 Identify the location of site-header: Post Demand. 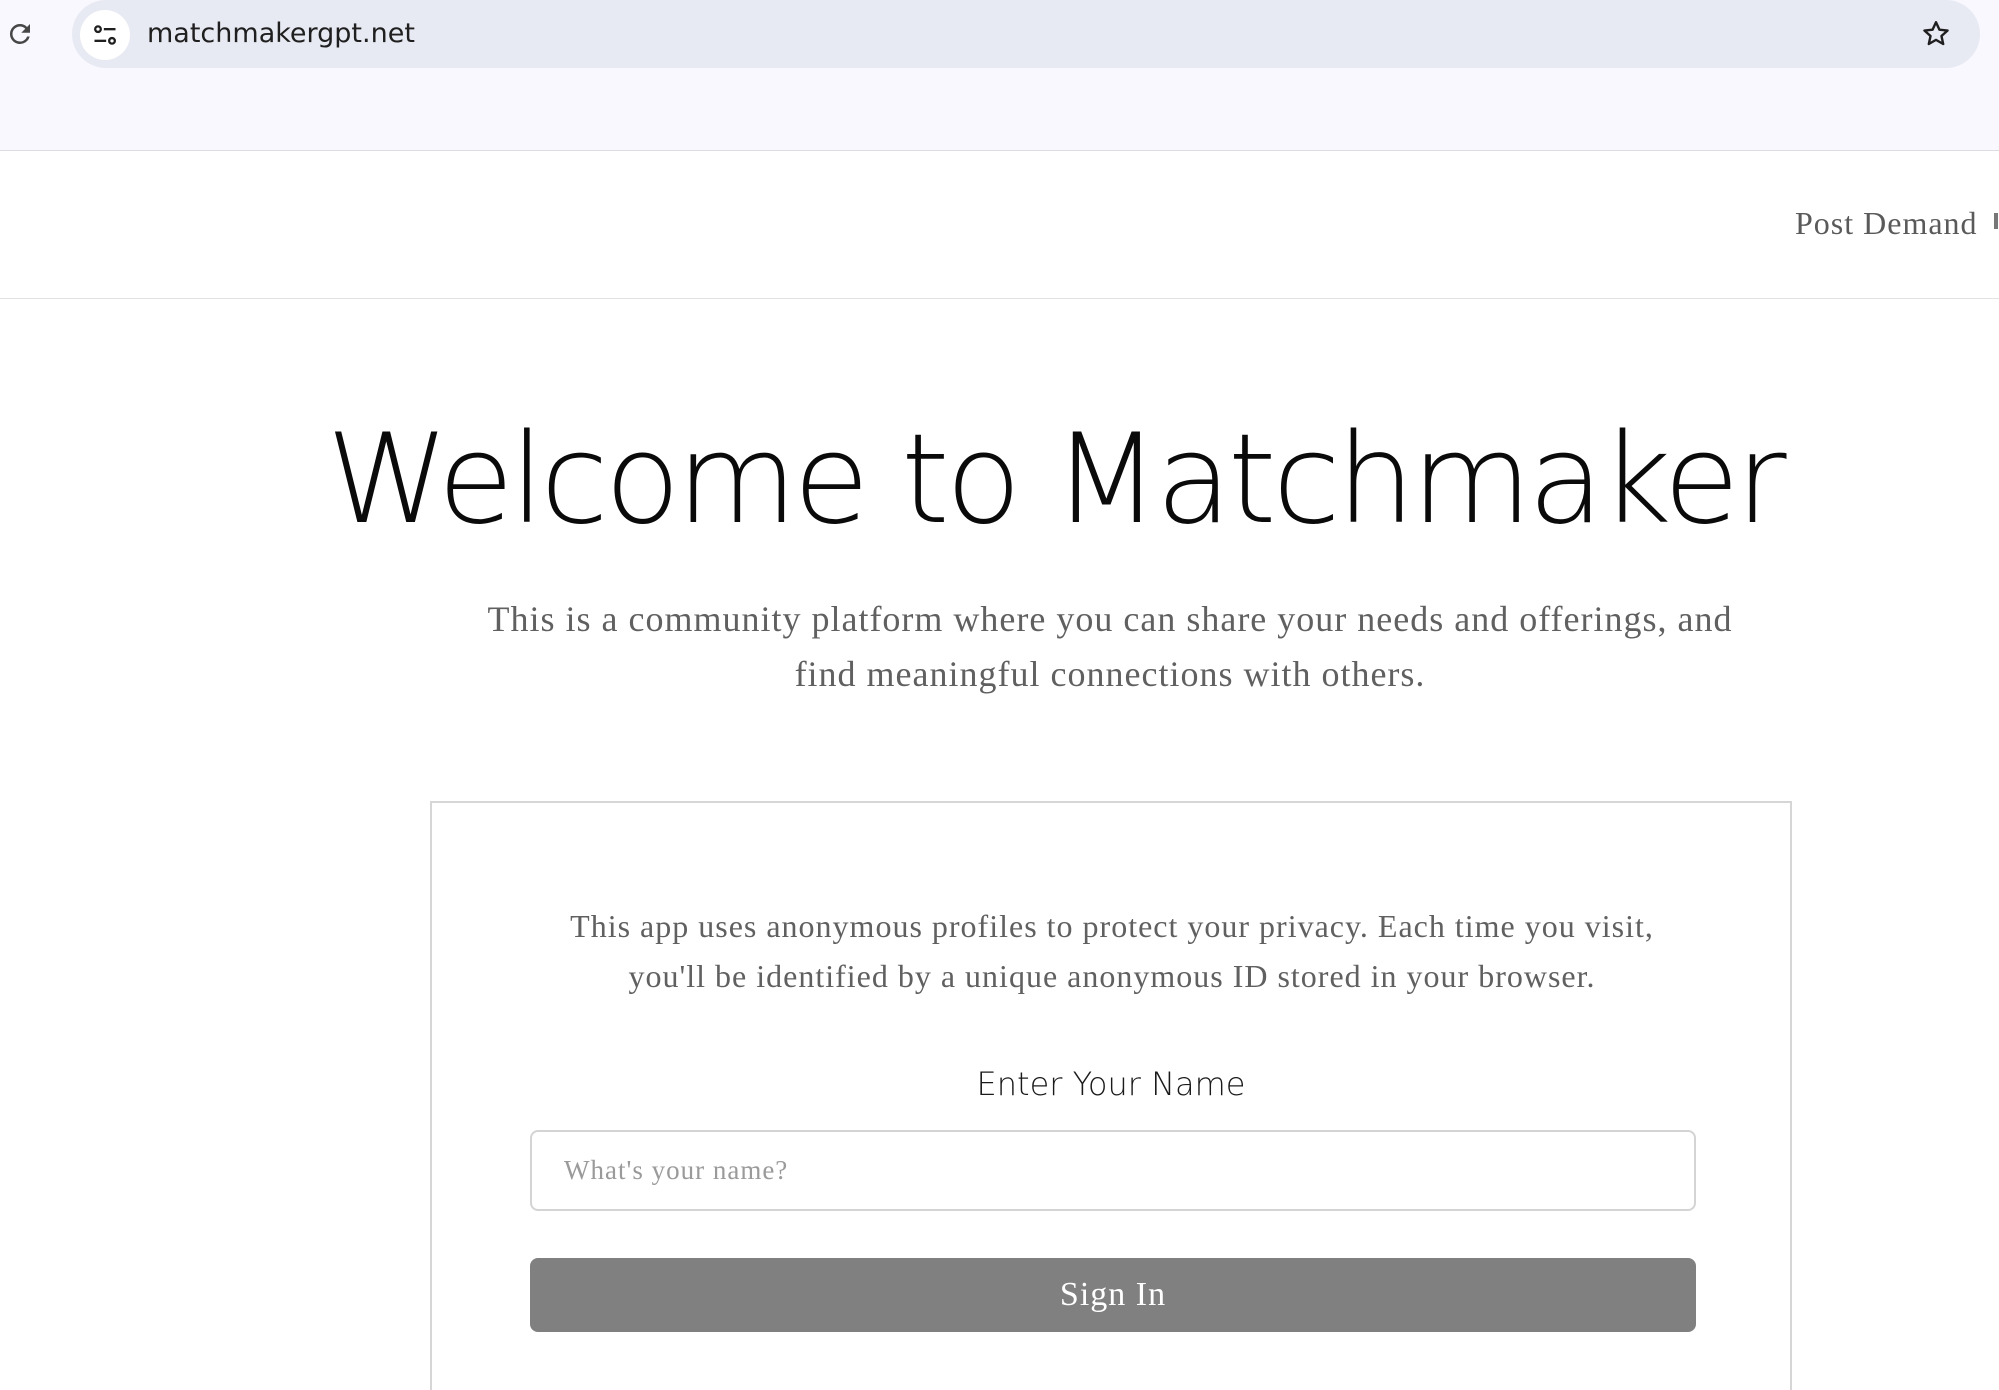
(999, 225).